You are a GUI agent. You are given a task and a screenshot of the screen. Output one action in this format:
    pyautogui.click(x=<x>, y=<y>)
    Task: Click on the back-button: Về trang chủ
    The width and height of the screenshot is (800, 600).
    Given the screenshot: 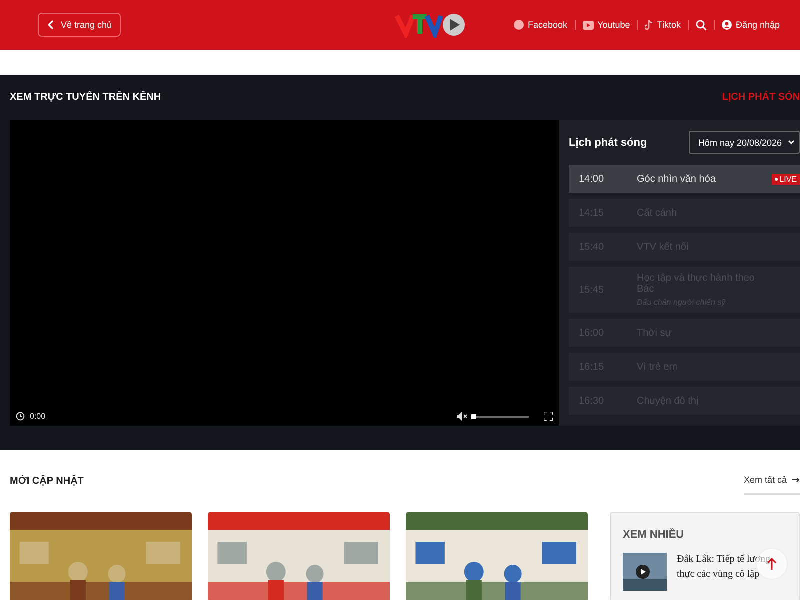 What is the action you would take?
    pyautogui.click(x=80, y=25)
    